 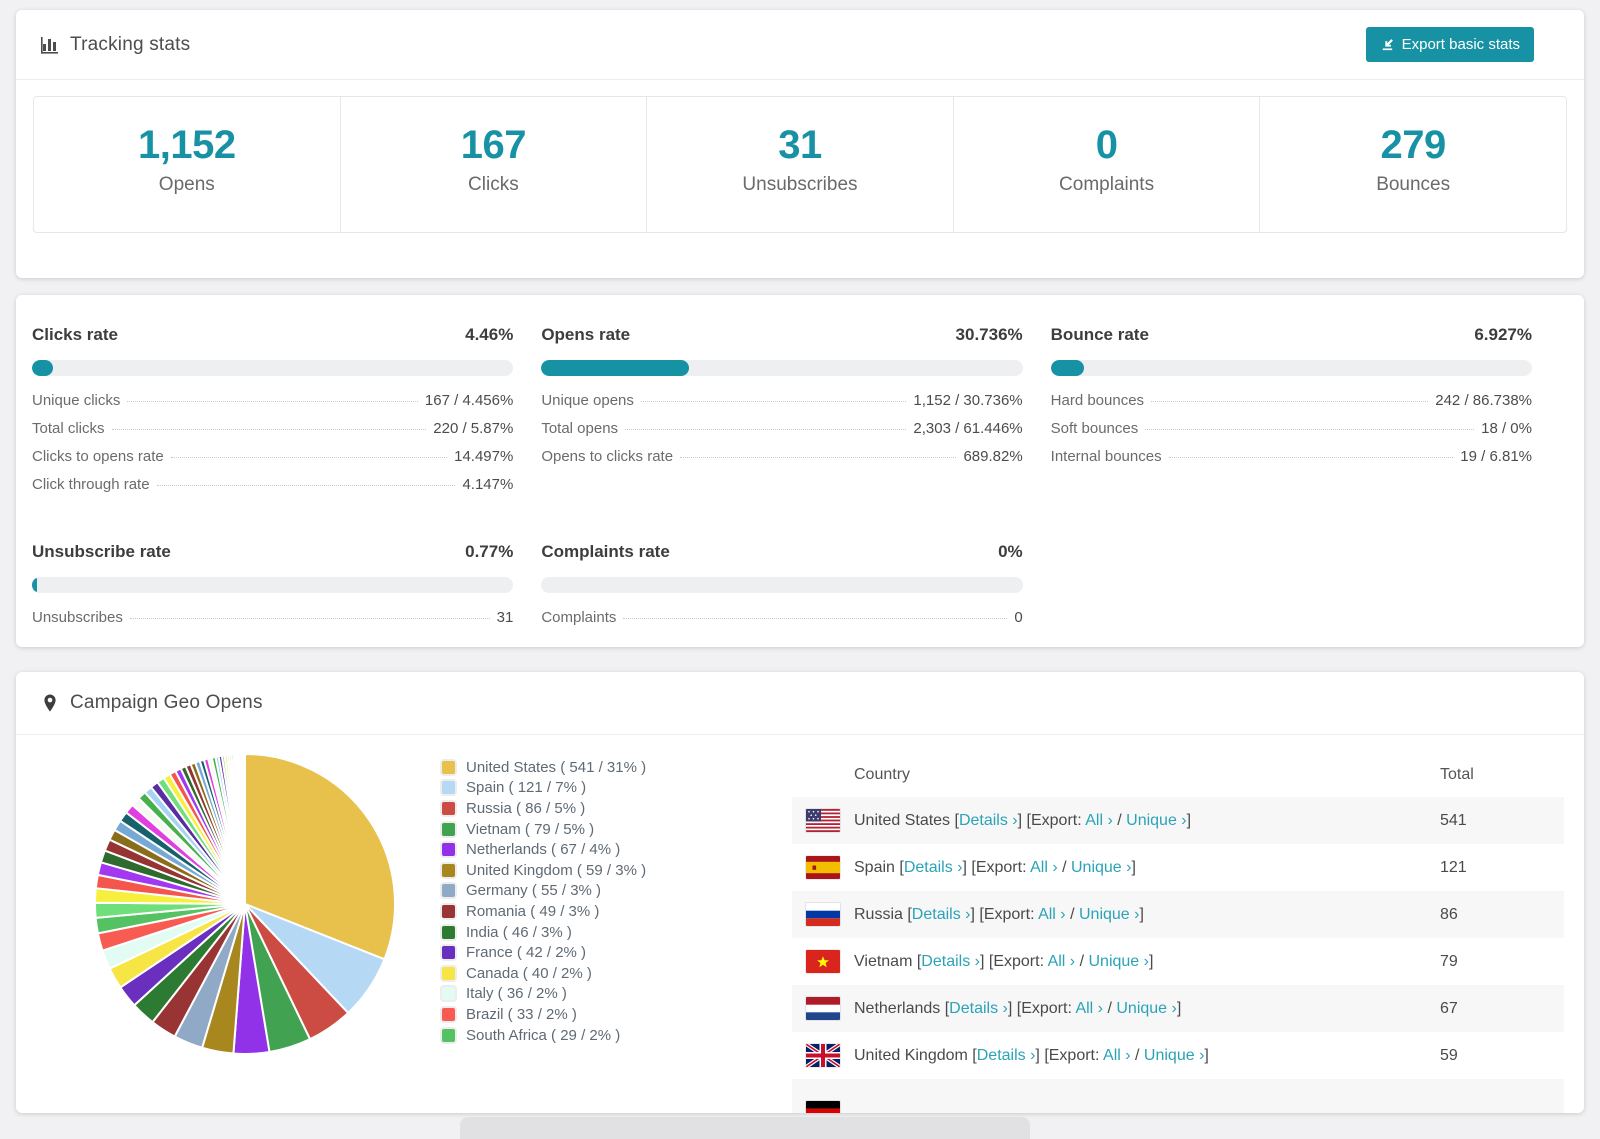 I want to click on rate-row: Total clicks 220 / 5.87%, so click(x=272, y=434).